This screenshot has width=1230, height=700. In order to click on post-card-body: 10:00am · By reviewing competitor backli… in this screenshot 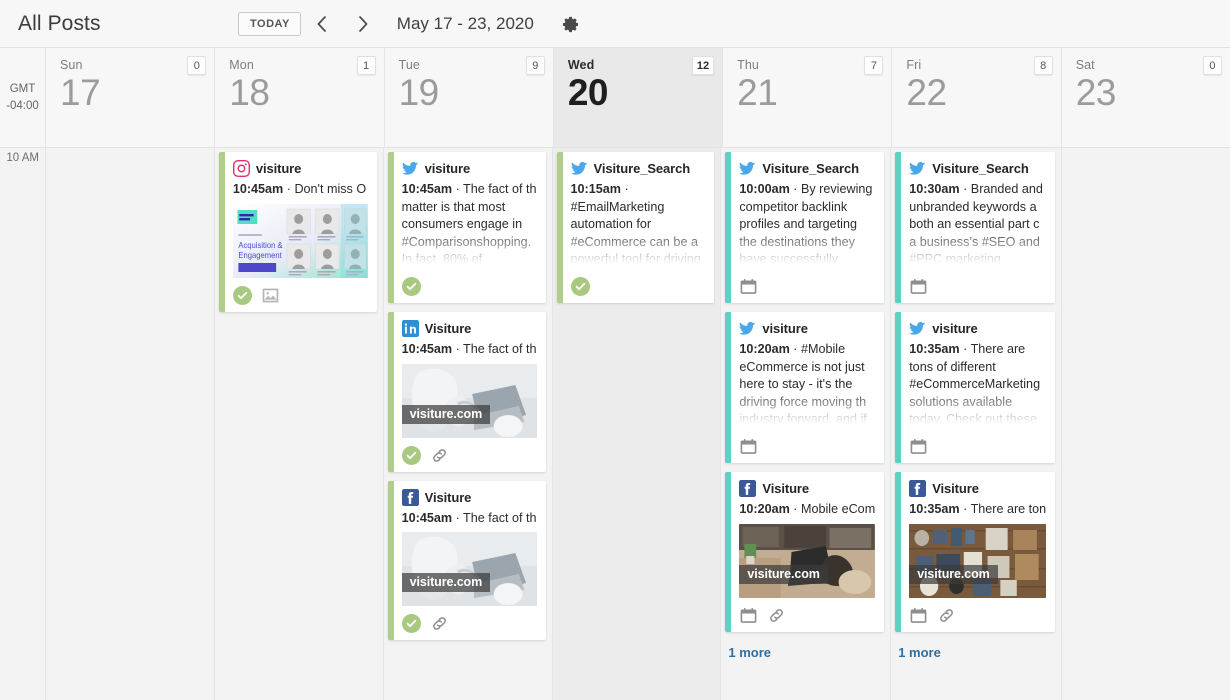, I will do `click(807, 225)`.